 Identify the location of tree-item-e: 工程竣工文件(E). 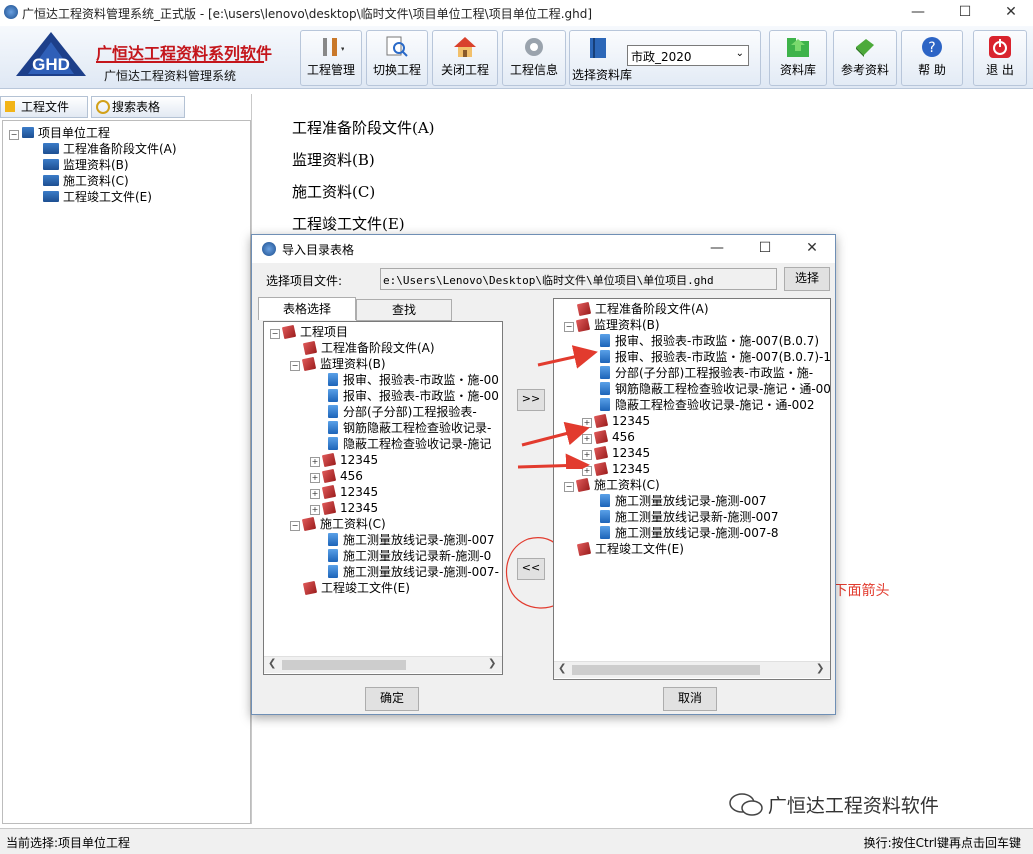
(97, 197).